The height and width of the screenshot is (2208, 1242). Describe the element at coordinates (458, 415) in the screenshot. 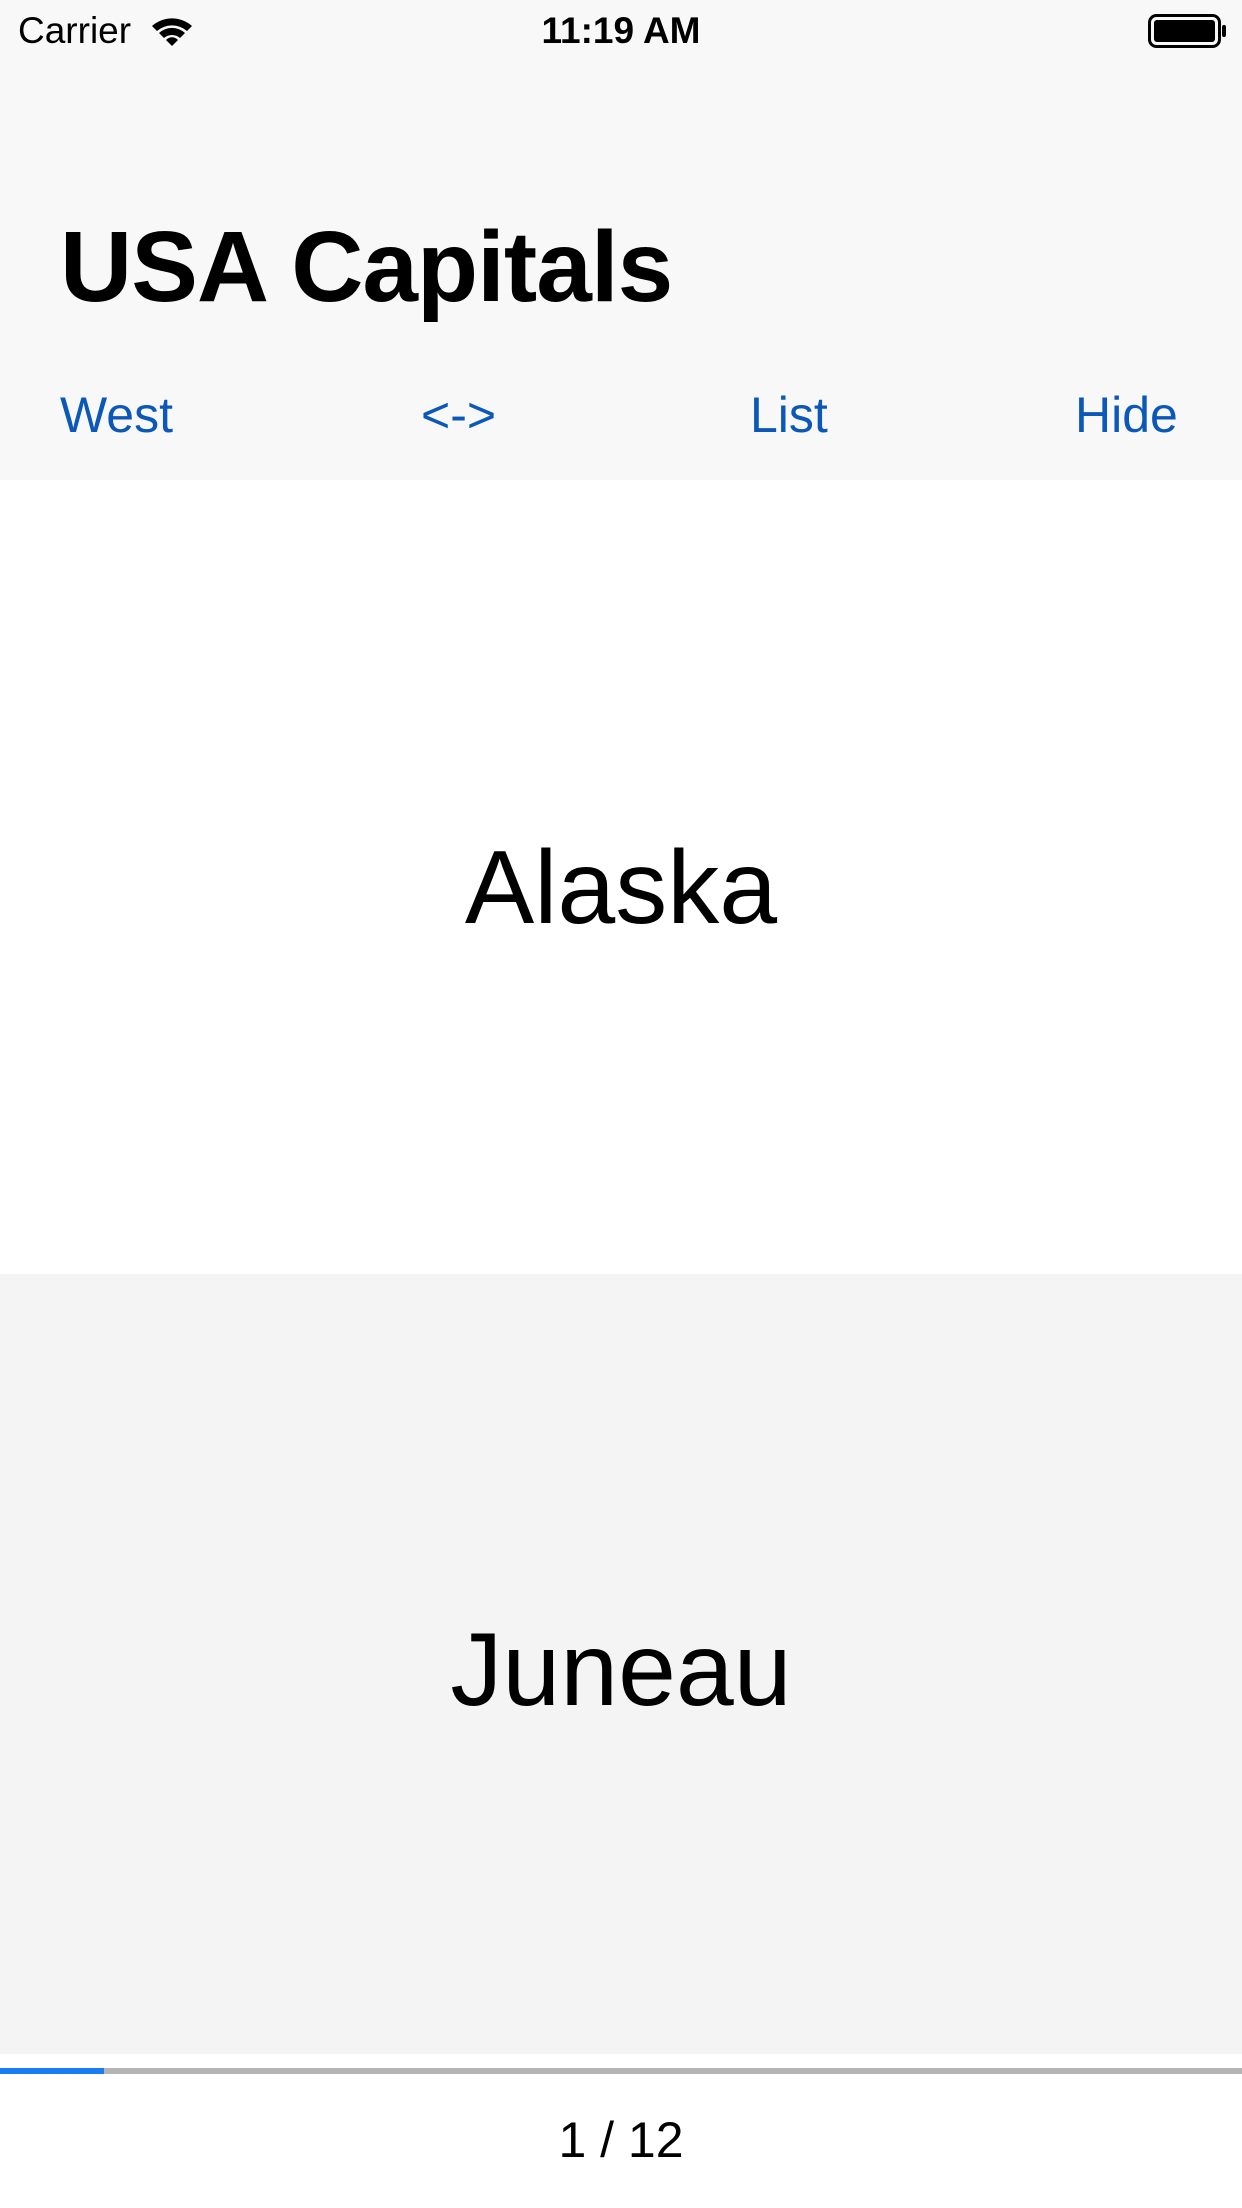

I see `swap-button: <->` at that location.